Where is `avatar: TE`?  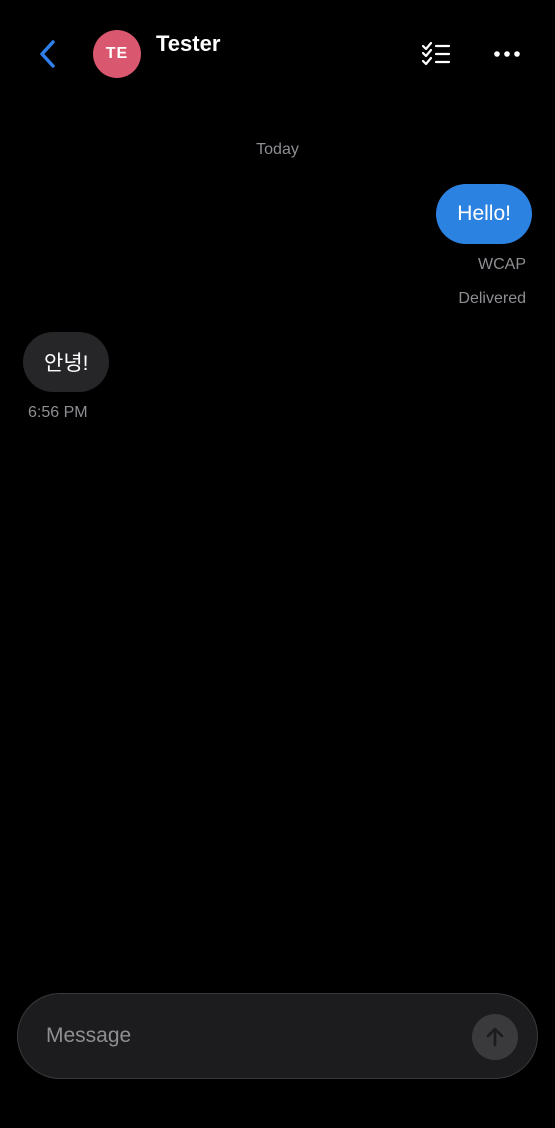 avatar: TE is located at coordinates (117, 54).